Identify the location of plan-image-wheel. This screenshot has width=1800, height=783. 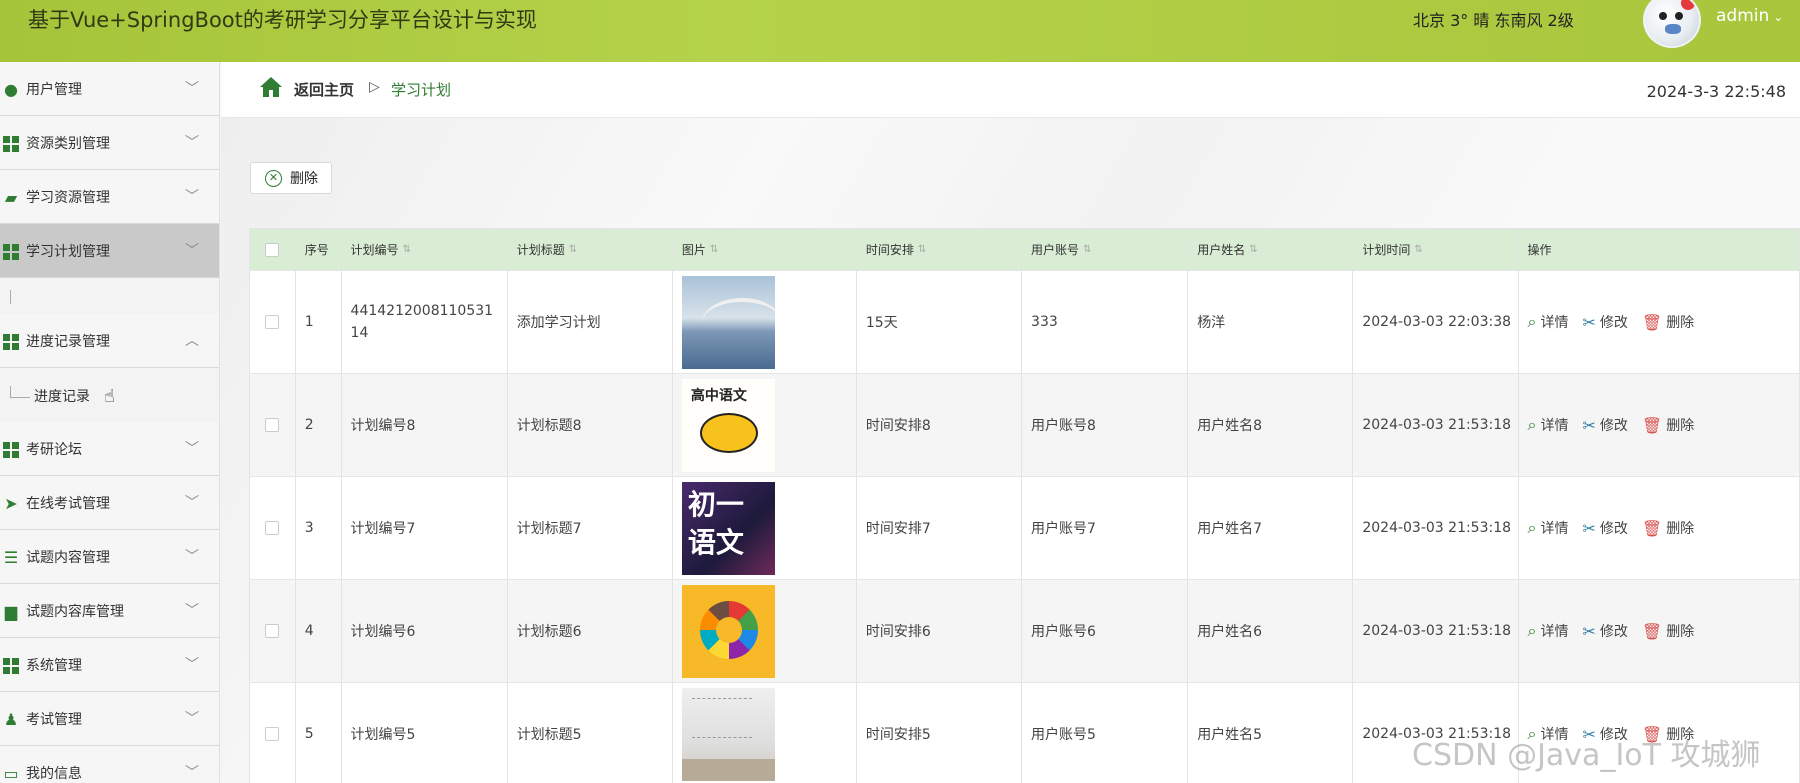
(728, 631).